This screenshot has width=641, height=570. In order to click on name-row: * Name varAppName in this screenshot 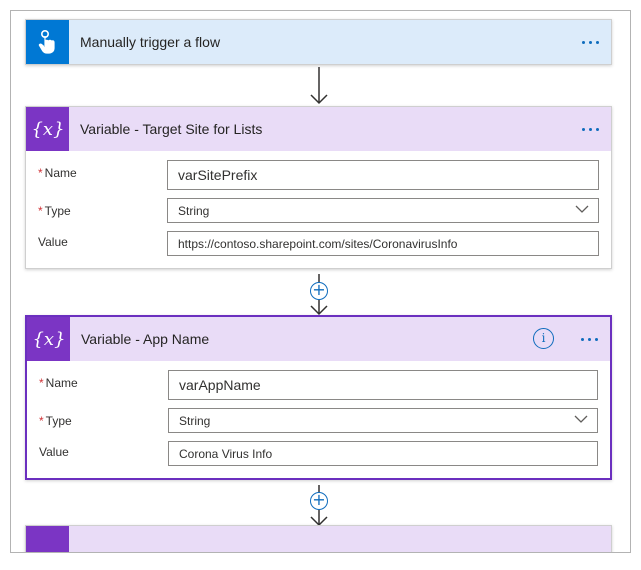, I will do `click(318, 389)`.